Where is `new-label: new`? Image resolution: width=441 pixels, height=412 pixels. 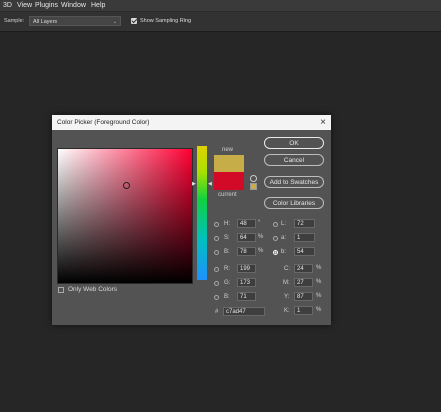
new-label: new is located at coordinates (228, 150).